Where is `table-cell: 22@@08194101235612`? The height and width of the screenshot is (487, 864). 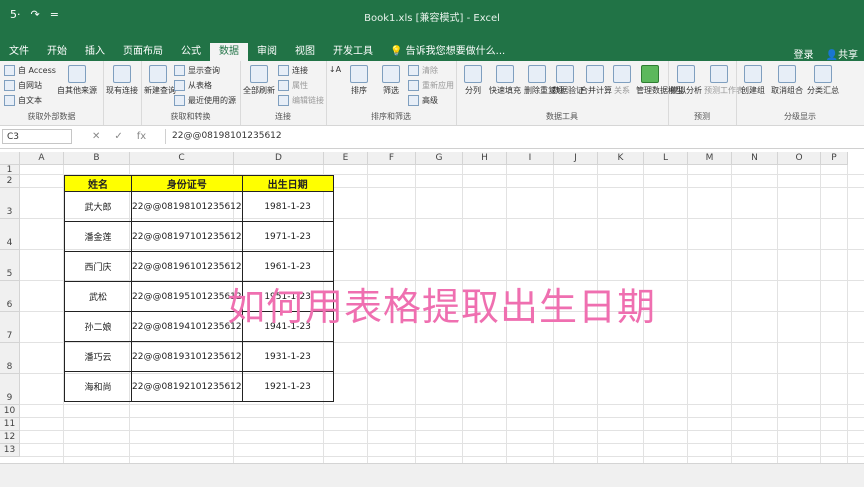
table-cell: 22@@08194101235612 is located at coordinates (187, 326).